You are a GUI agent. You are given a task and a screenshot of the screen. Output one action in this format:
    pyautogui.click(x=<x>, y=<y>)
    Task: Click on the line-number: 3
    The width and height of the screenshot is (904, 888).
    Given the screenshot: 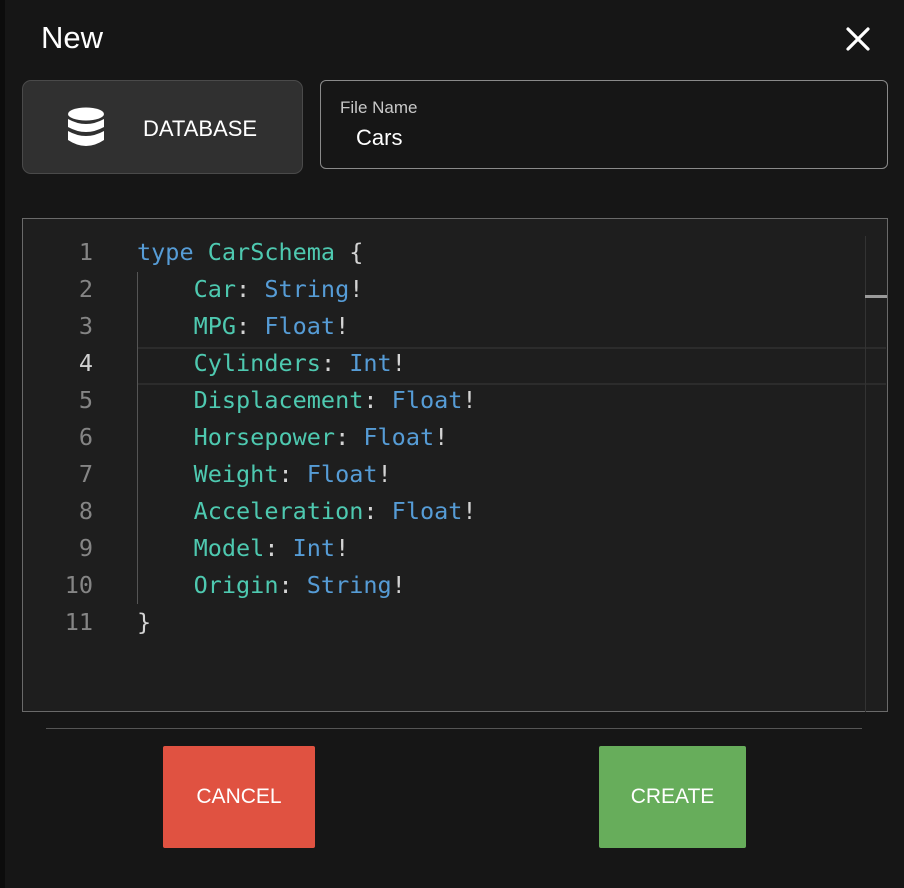 What is the action you would take?
    pyautogui.click(x=85, y=326)
    